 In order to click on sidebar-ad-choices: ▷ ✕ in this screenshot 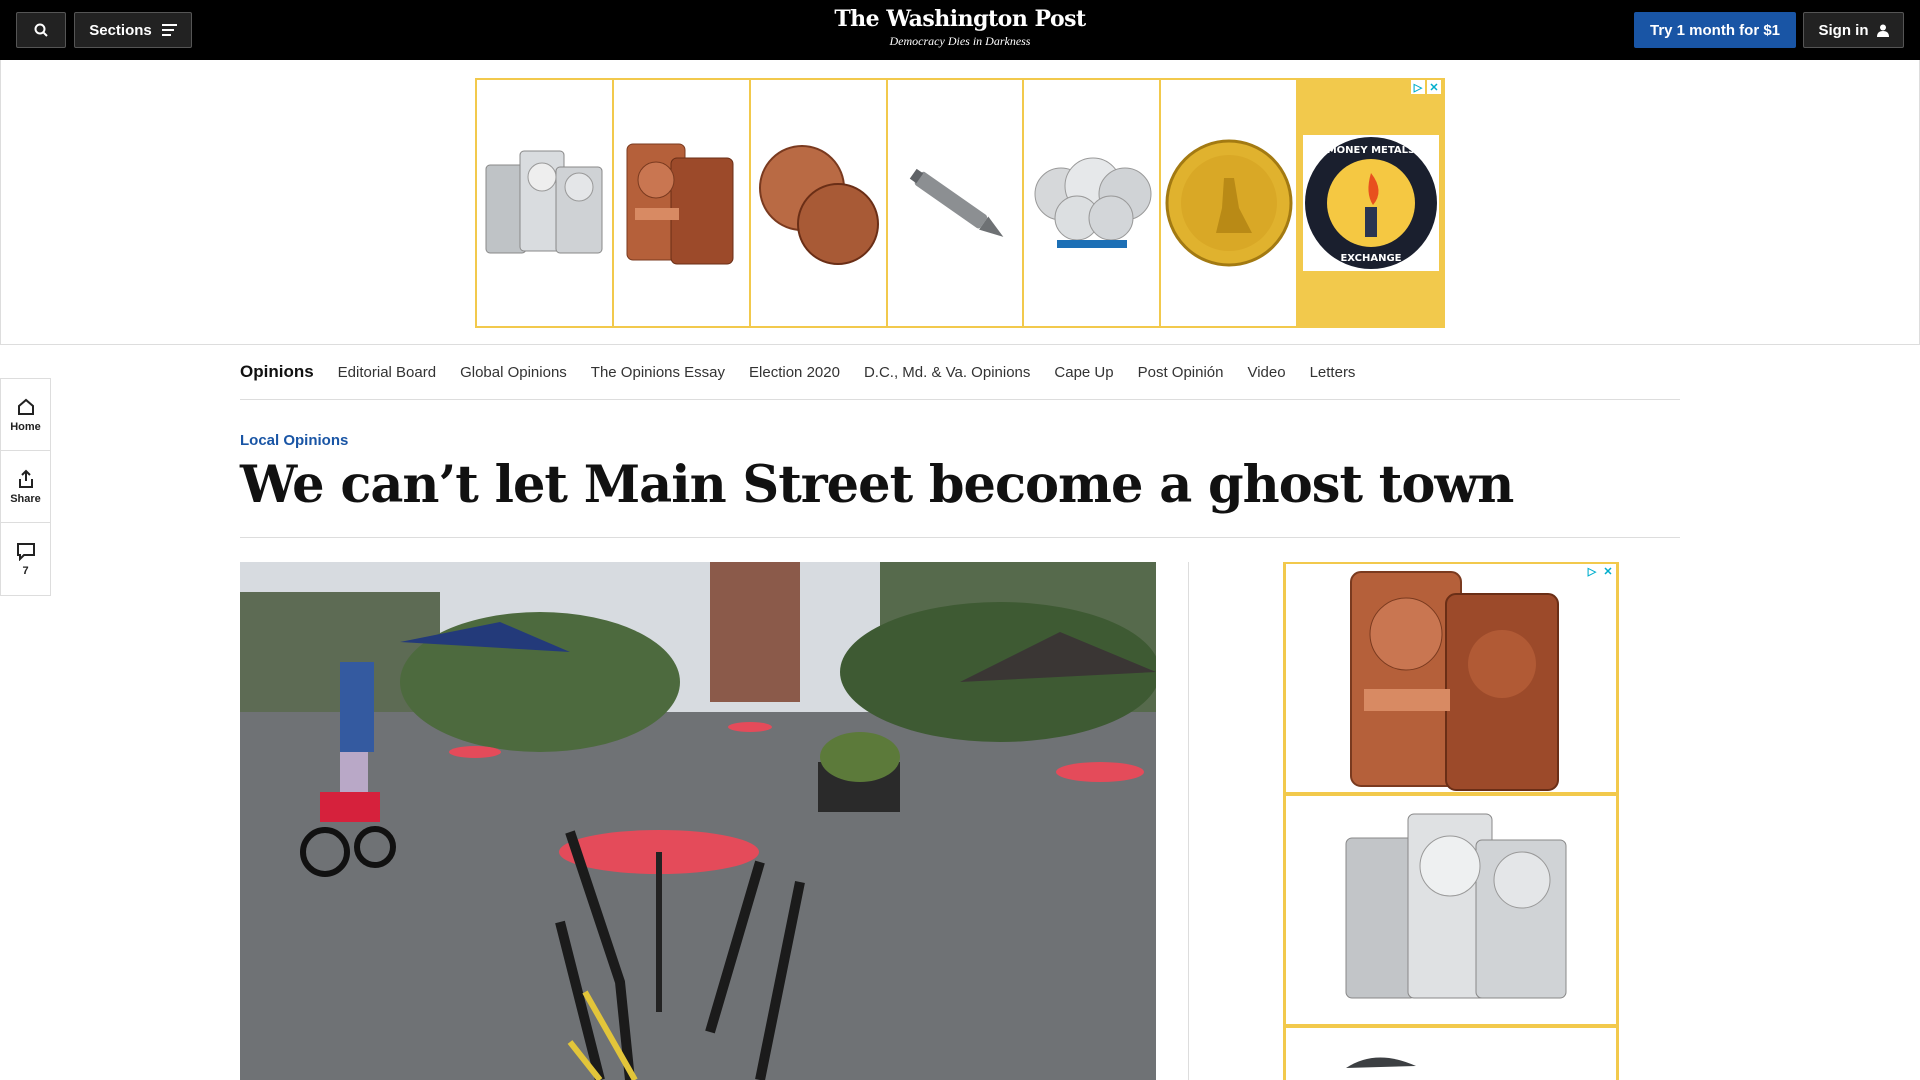, I will do `click(1600, 571)`.